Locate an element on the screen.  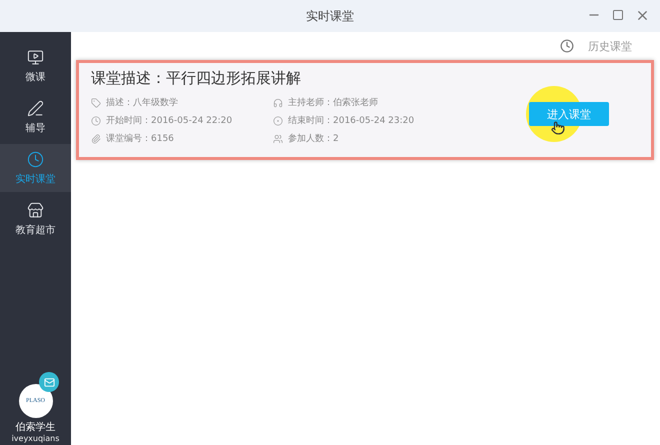
class-detail: 课堂编号：6156 is located at coordinates (140, 138).